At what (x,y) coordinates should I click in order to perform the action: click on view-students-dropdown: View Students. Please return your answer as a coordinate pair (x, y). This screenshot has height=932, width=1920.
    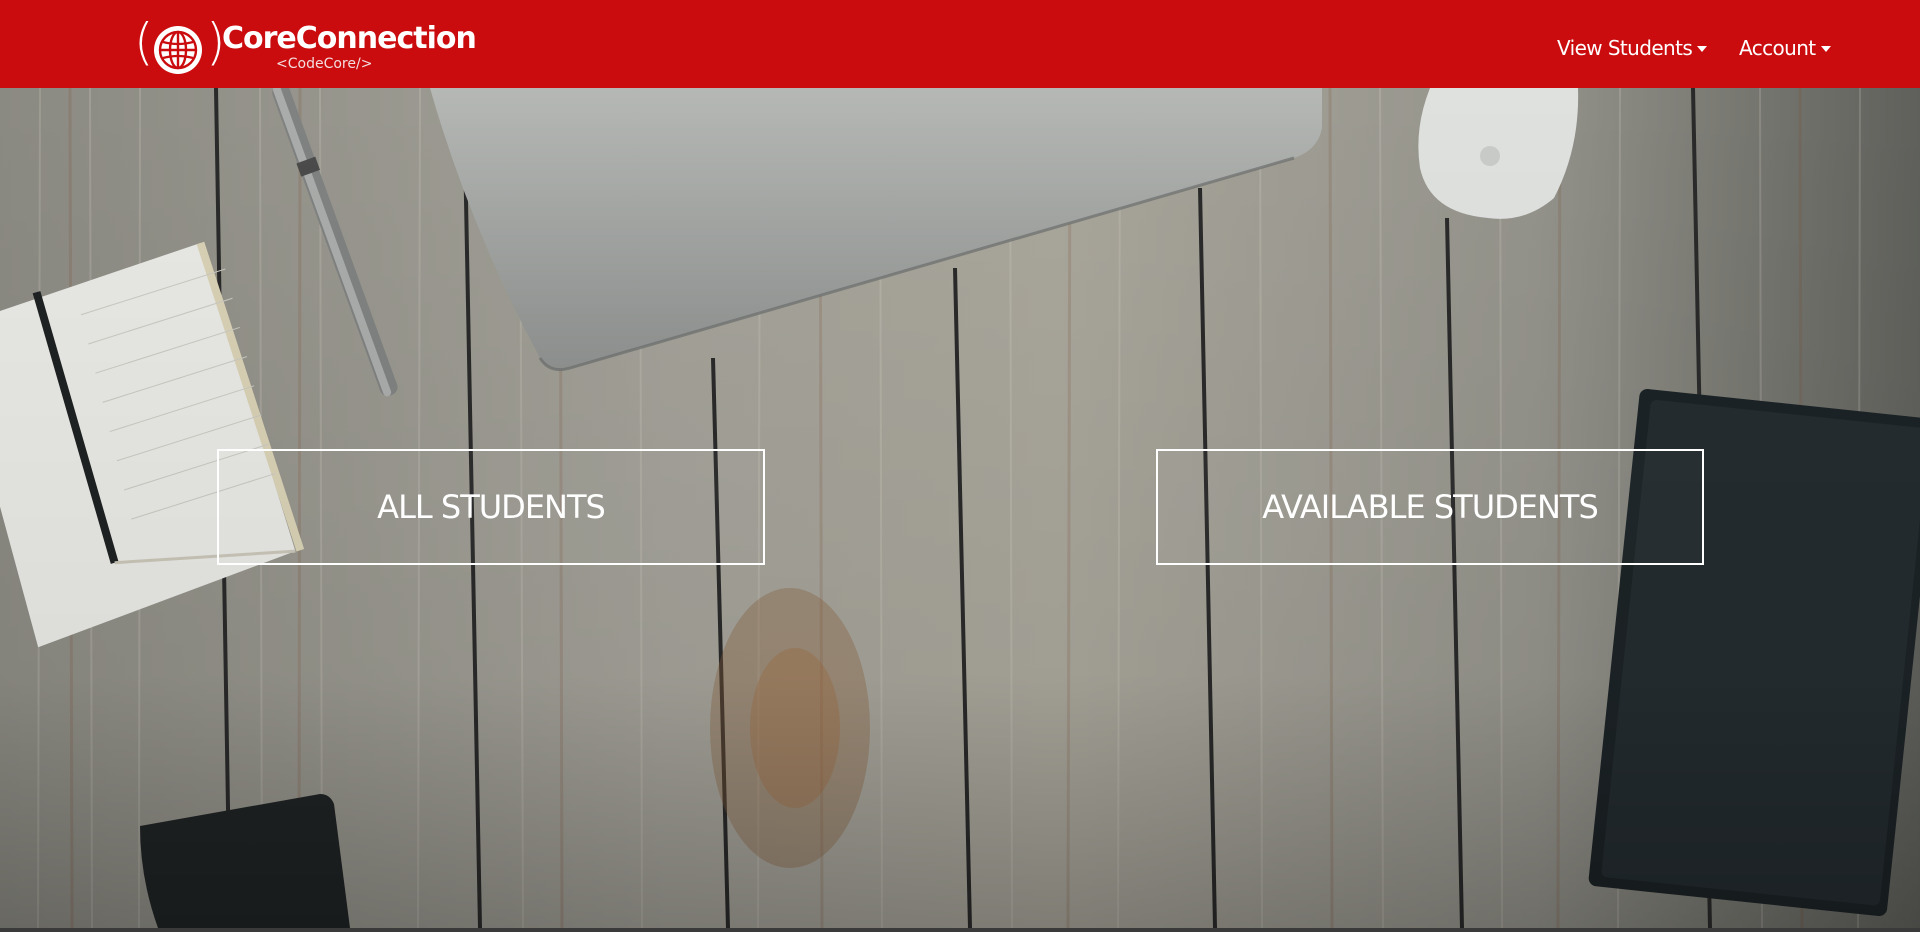
    Looking at the image, I should click on (1632, 48).